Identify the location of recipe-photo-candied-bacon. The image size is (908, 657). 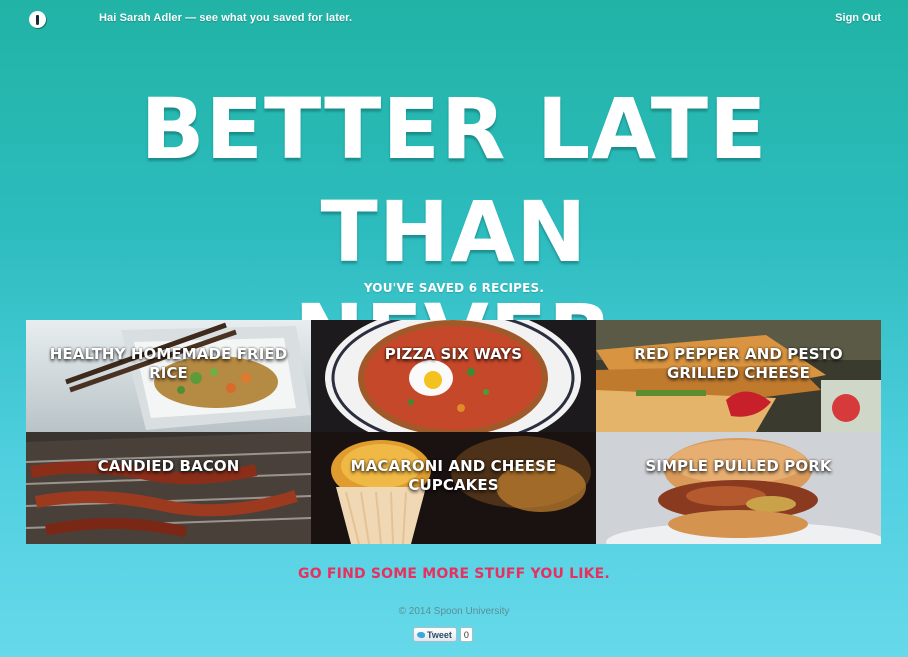
(168, 488).